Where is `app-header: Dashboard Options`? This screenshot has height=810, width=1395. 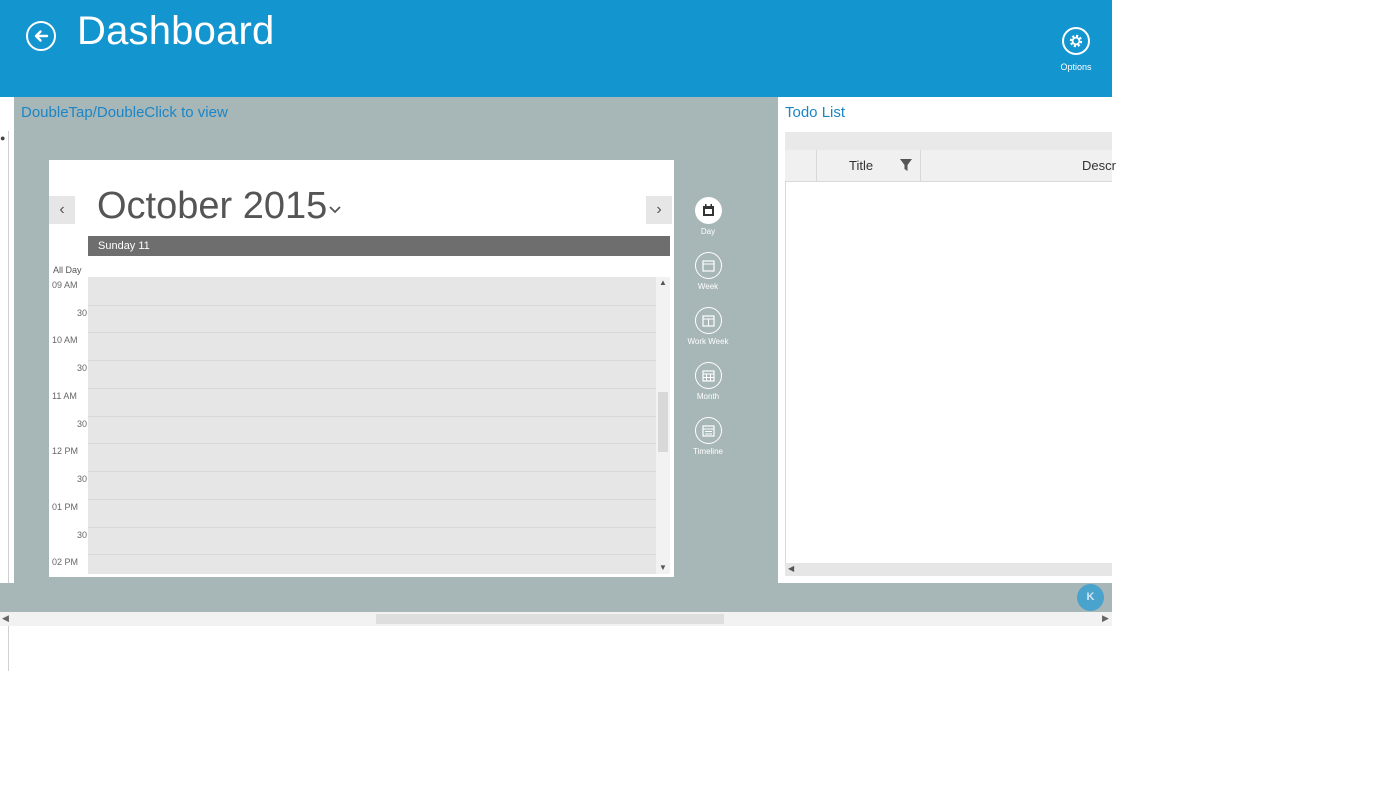
app-header: Dashboard Options is located at coordinates (556, 48).